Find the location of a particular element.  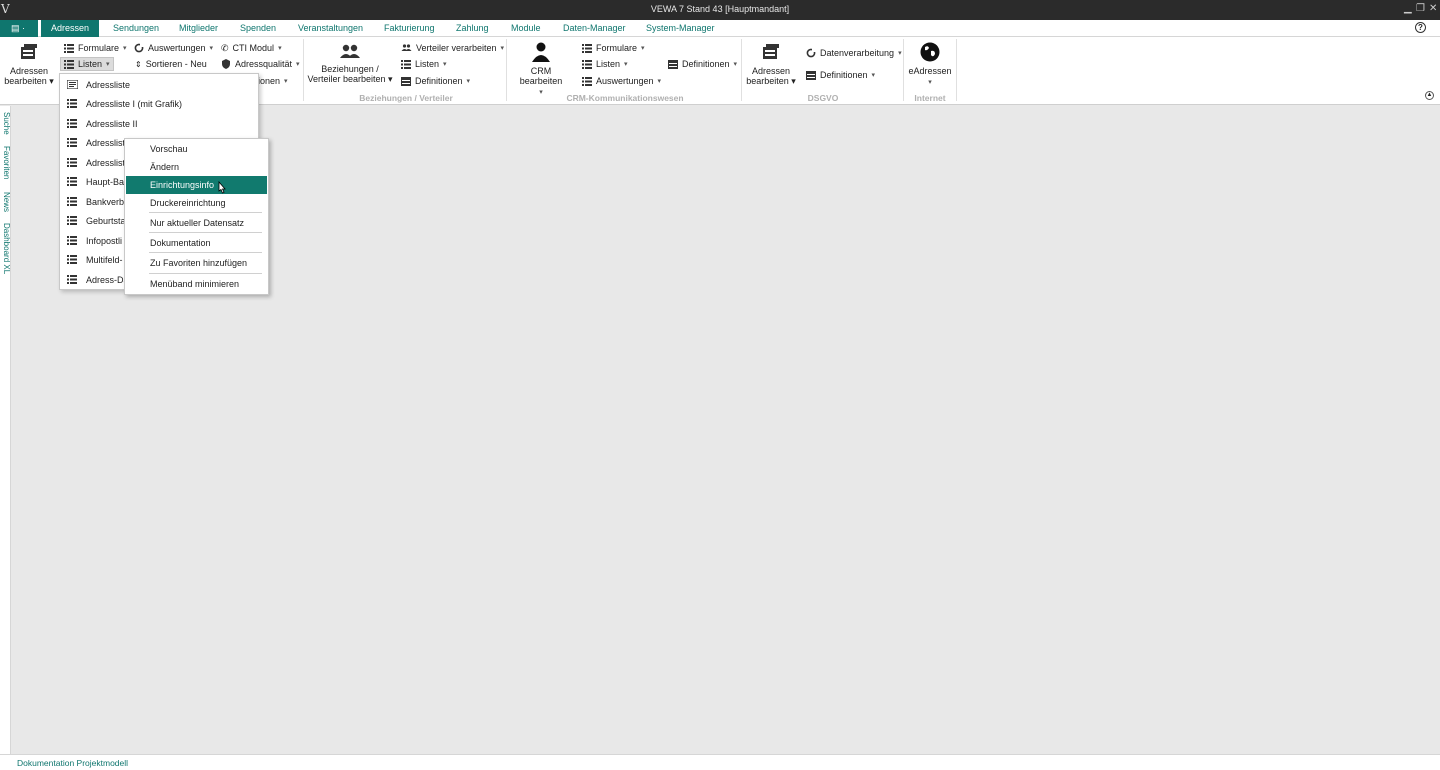

sort-icon: ⇕ is located at coordinates (138, 64).